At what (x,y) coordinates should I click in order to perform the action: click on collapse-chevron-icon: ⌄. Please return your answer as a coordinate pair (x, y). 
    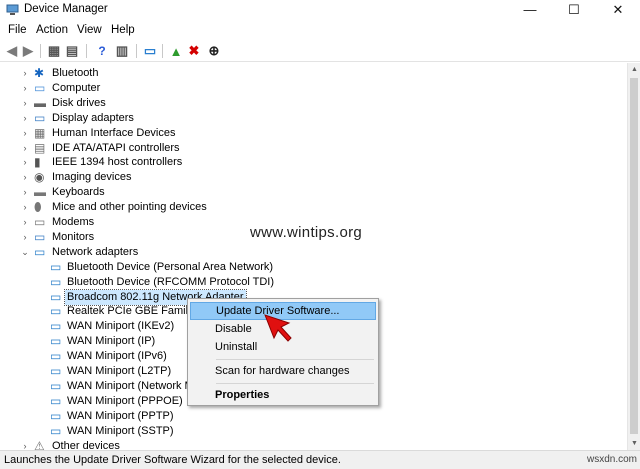
    Looking at the image, I should click on (25, 252).